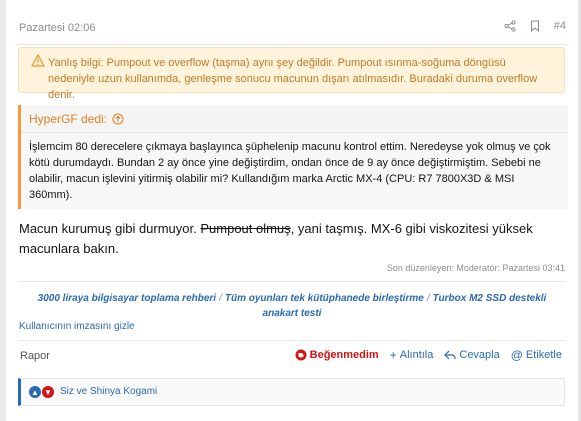 This screenshot has height=421, width=581. I want to click on at-sign-icon: @, so click(516, 355).